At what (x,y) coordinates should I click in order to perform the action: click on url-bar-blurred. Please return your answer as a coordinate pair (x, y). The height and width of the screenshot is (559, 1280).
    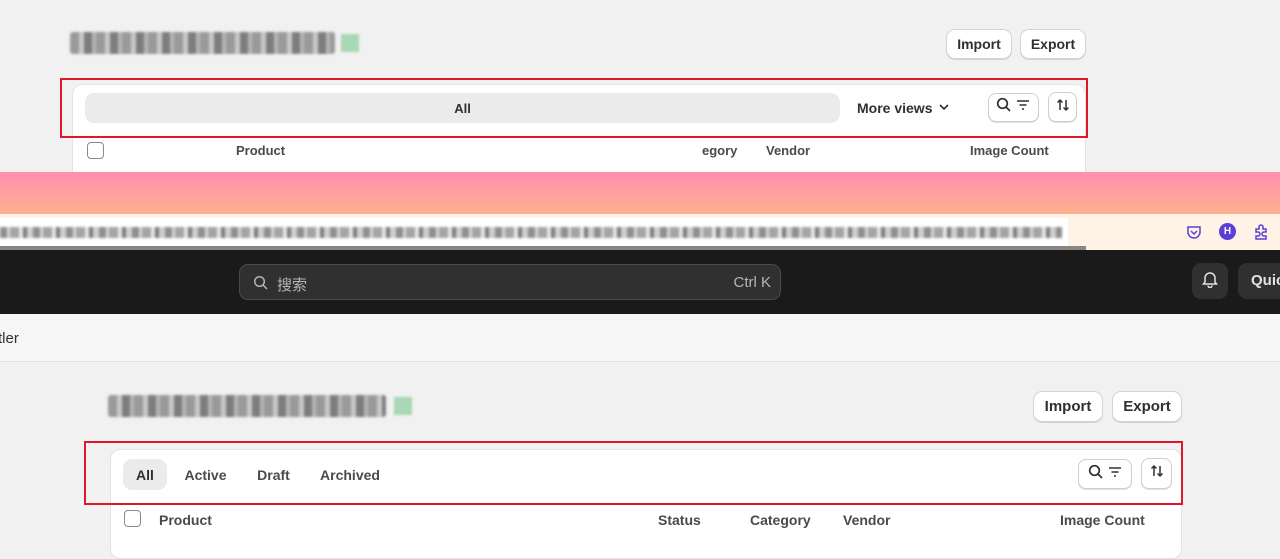
    Looking at the image, I should click on (534, 232).